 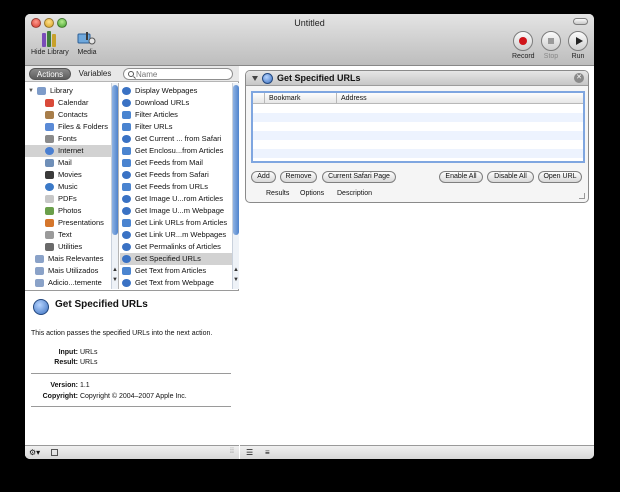 What do you see at coordinates (179, 91) in the screenshot?
I see `action-item: Display Webpages` at bounding box center [179, 91].